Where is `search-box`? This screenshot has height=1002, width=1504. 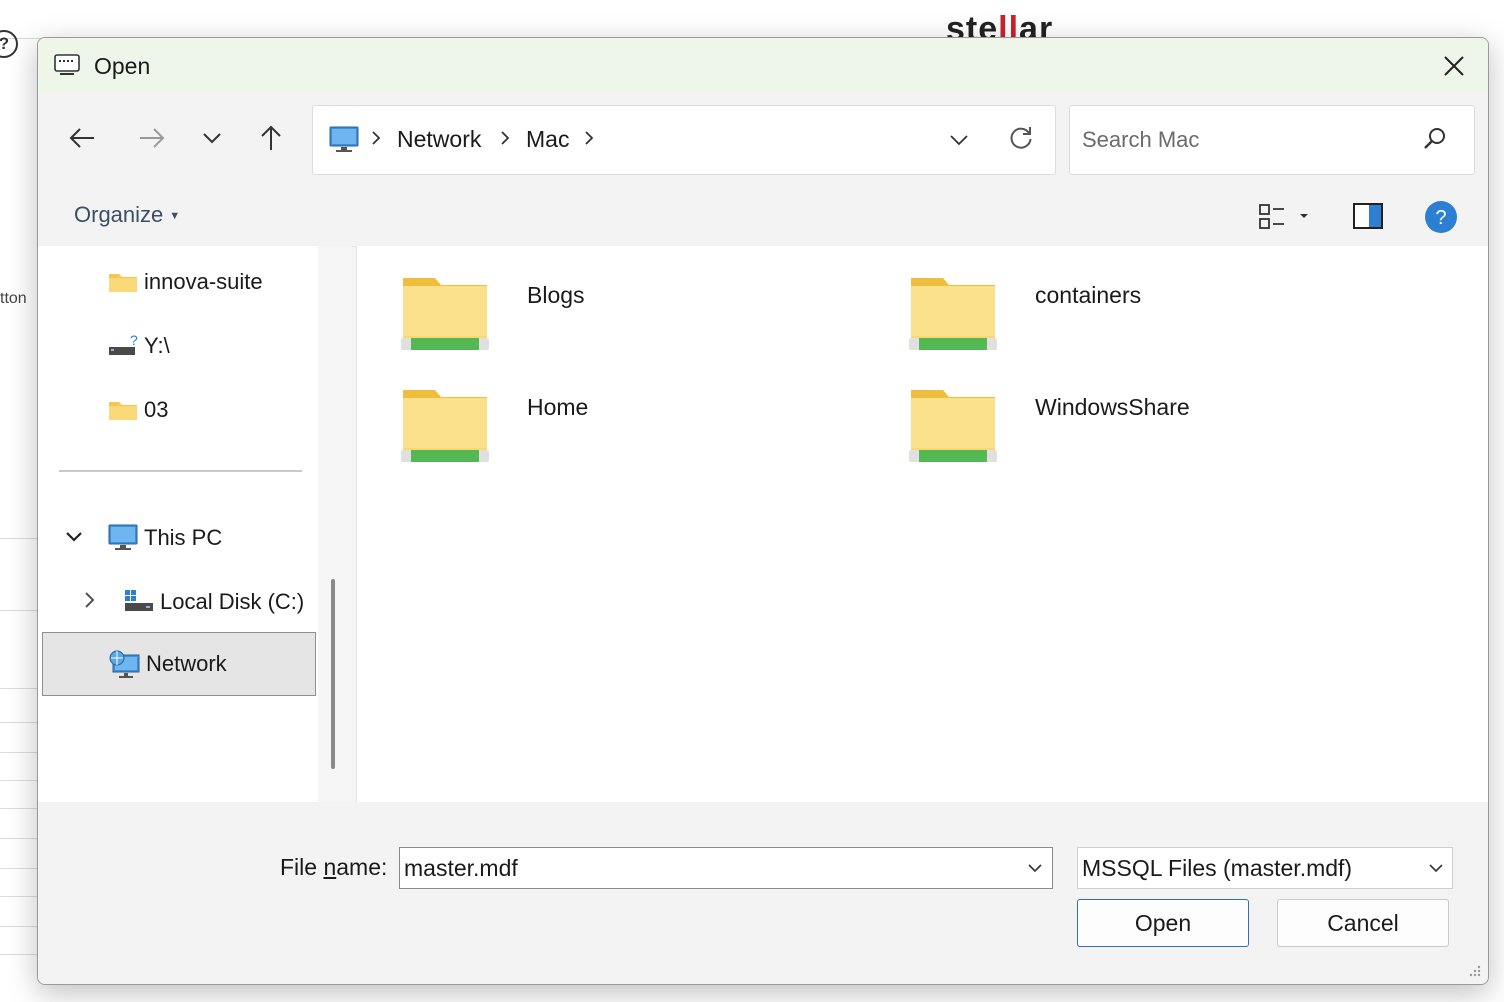
search-box is located at coordinates (1272, 140).